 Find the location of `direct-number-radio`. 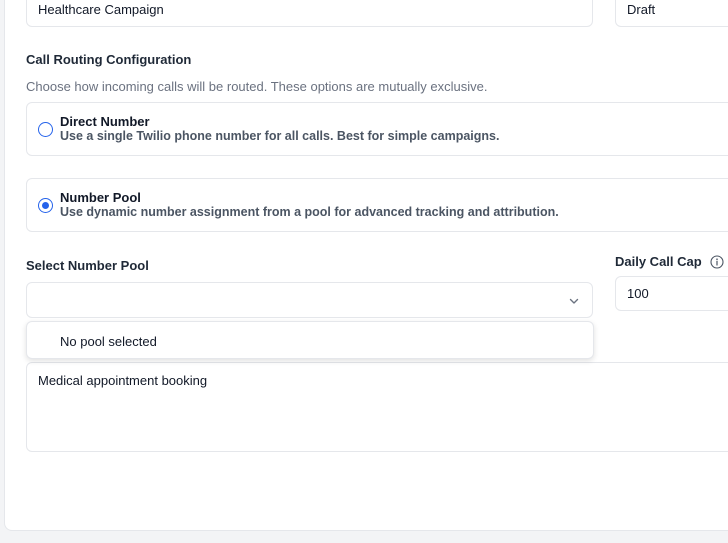

direct-number-radio is located at coordinates (45, 129).